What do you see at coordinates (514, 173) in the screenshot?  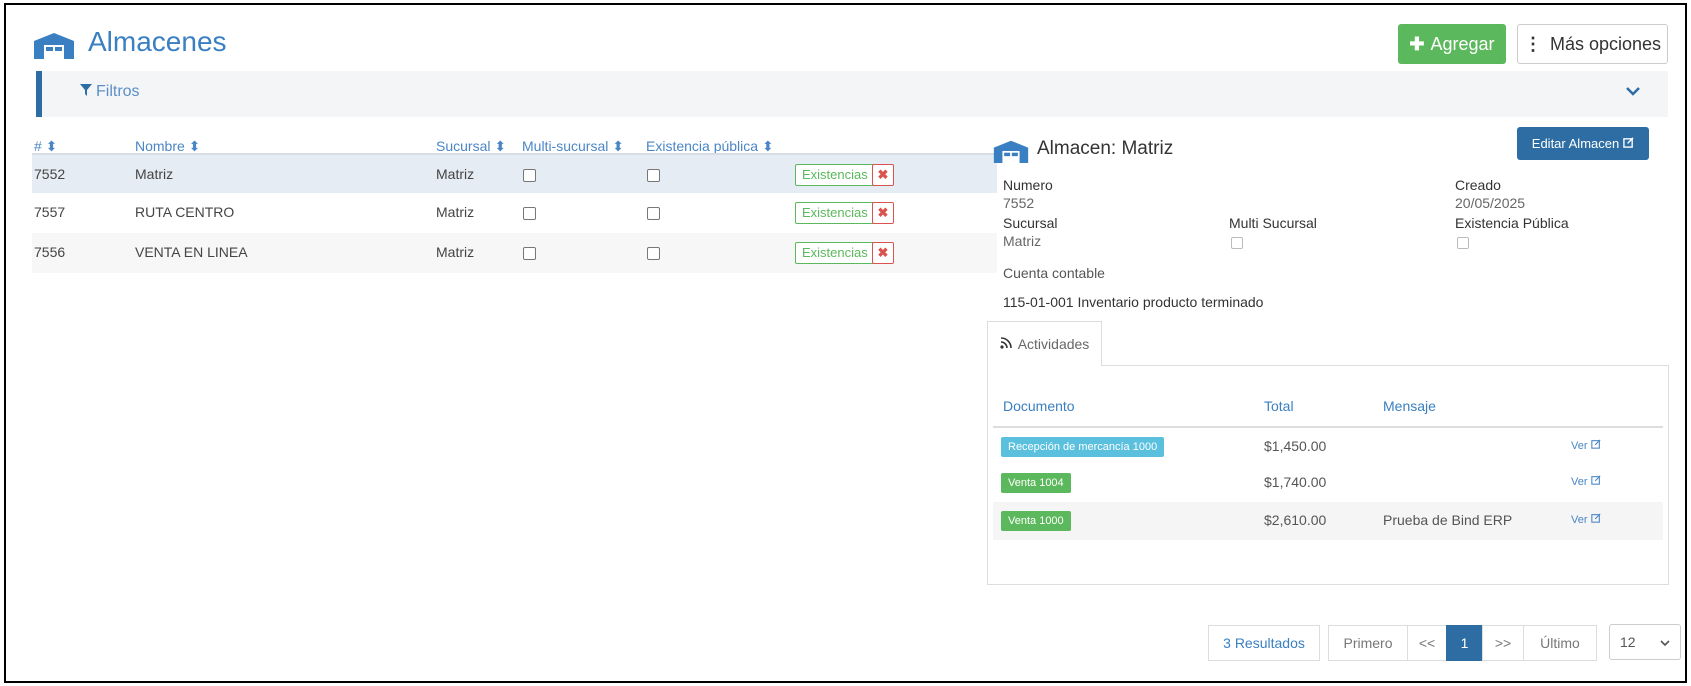 I see `table-row: 7552 Matriz Matriz Existencias ✖` at bounding box center [514, 173].